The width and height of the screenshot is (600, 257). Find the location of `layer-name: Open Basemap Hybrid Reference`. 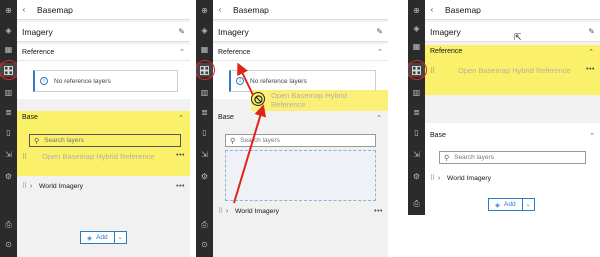

layer-name: Open Basemap Hybrid Reference is located at coordinates (514, 70).